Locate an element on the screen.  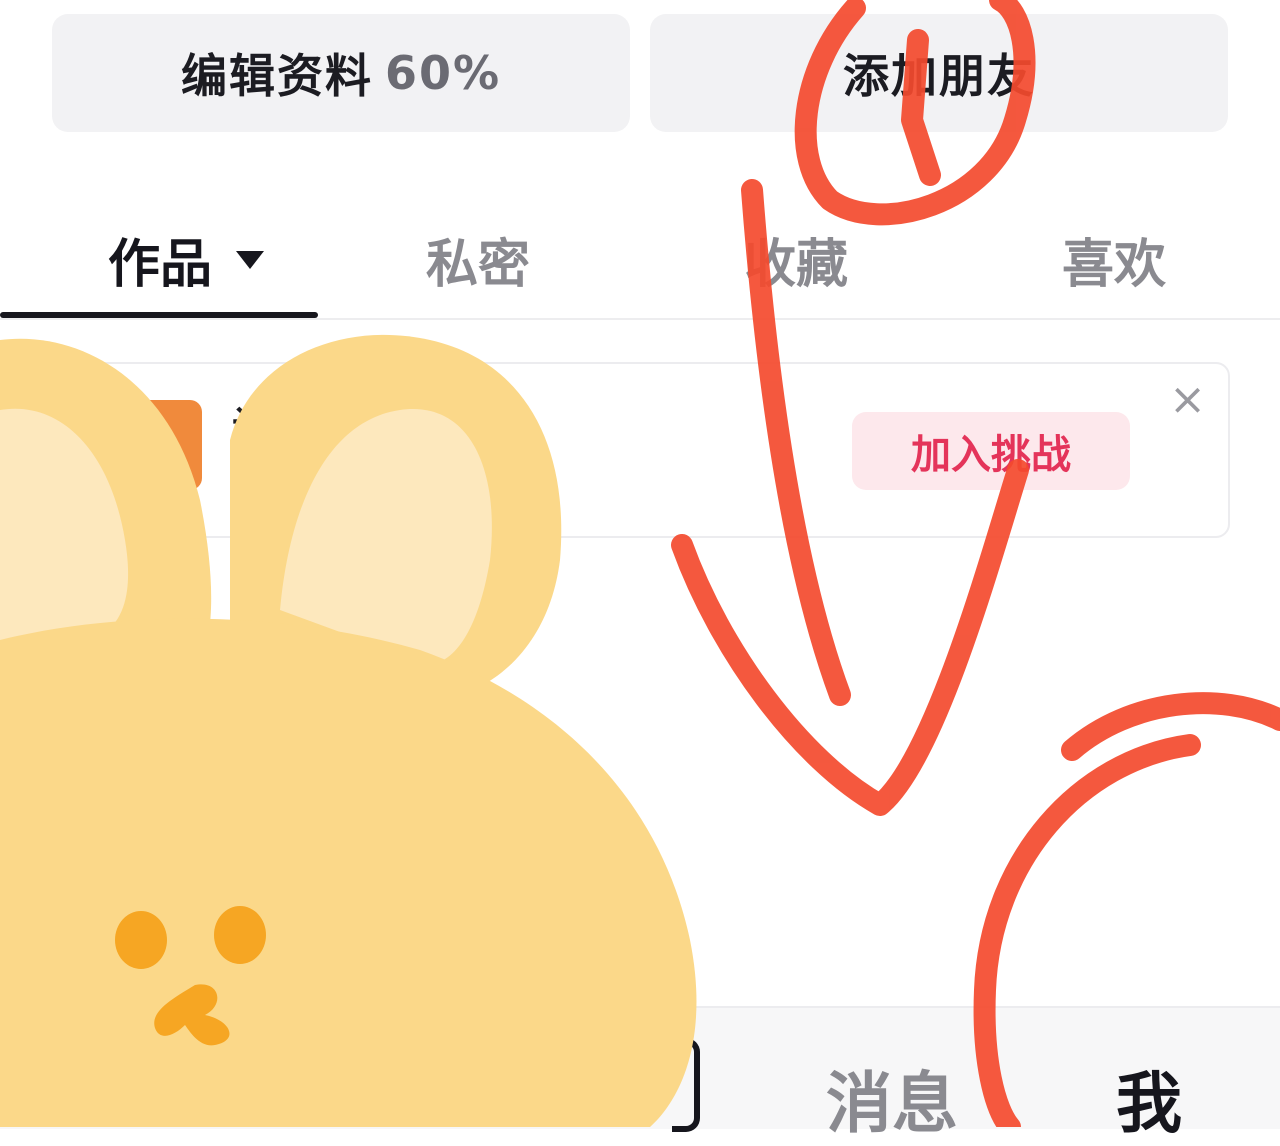
close-icon: × is located at coordinates (1187, 400).